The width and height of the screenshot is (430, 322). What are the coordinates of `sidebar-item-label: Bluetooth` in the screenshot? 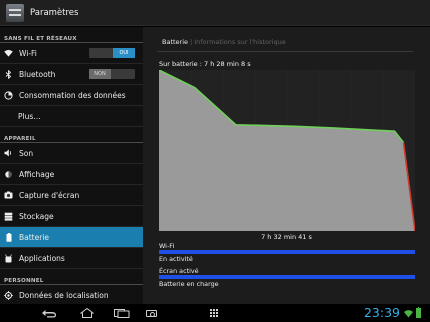 It's located at (37, 74).